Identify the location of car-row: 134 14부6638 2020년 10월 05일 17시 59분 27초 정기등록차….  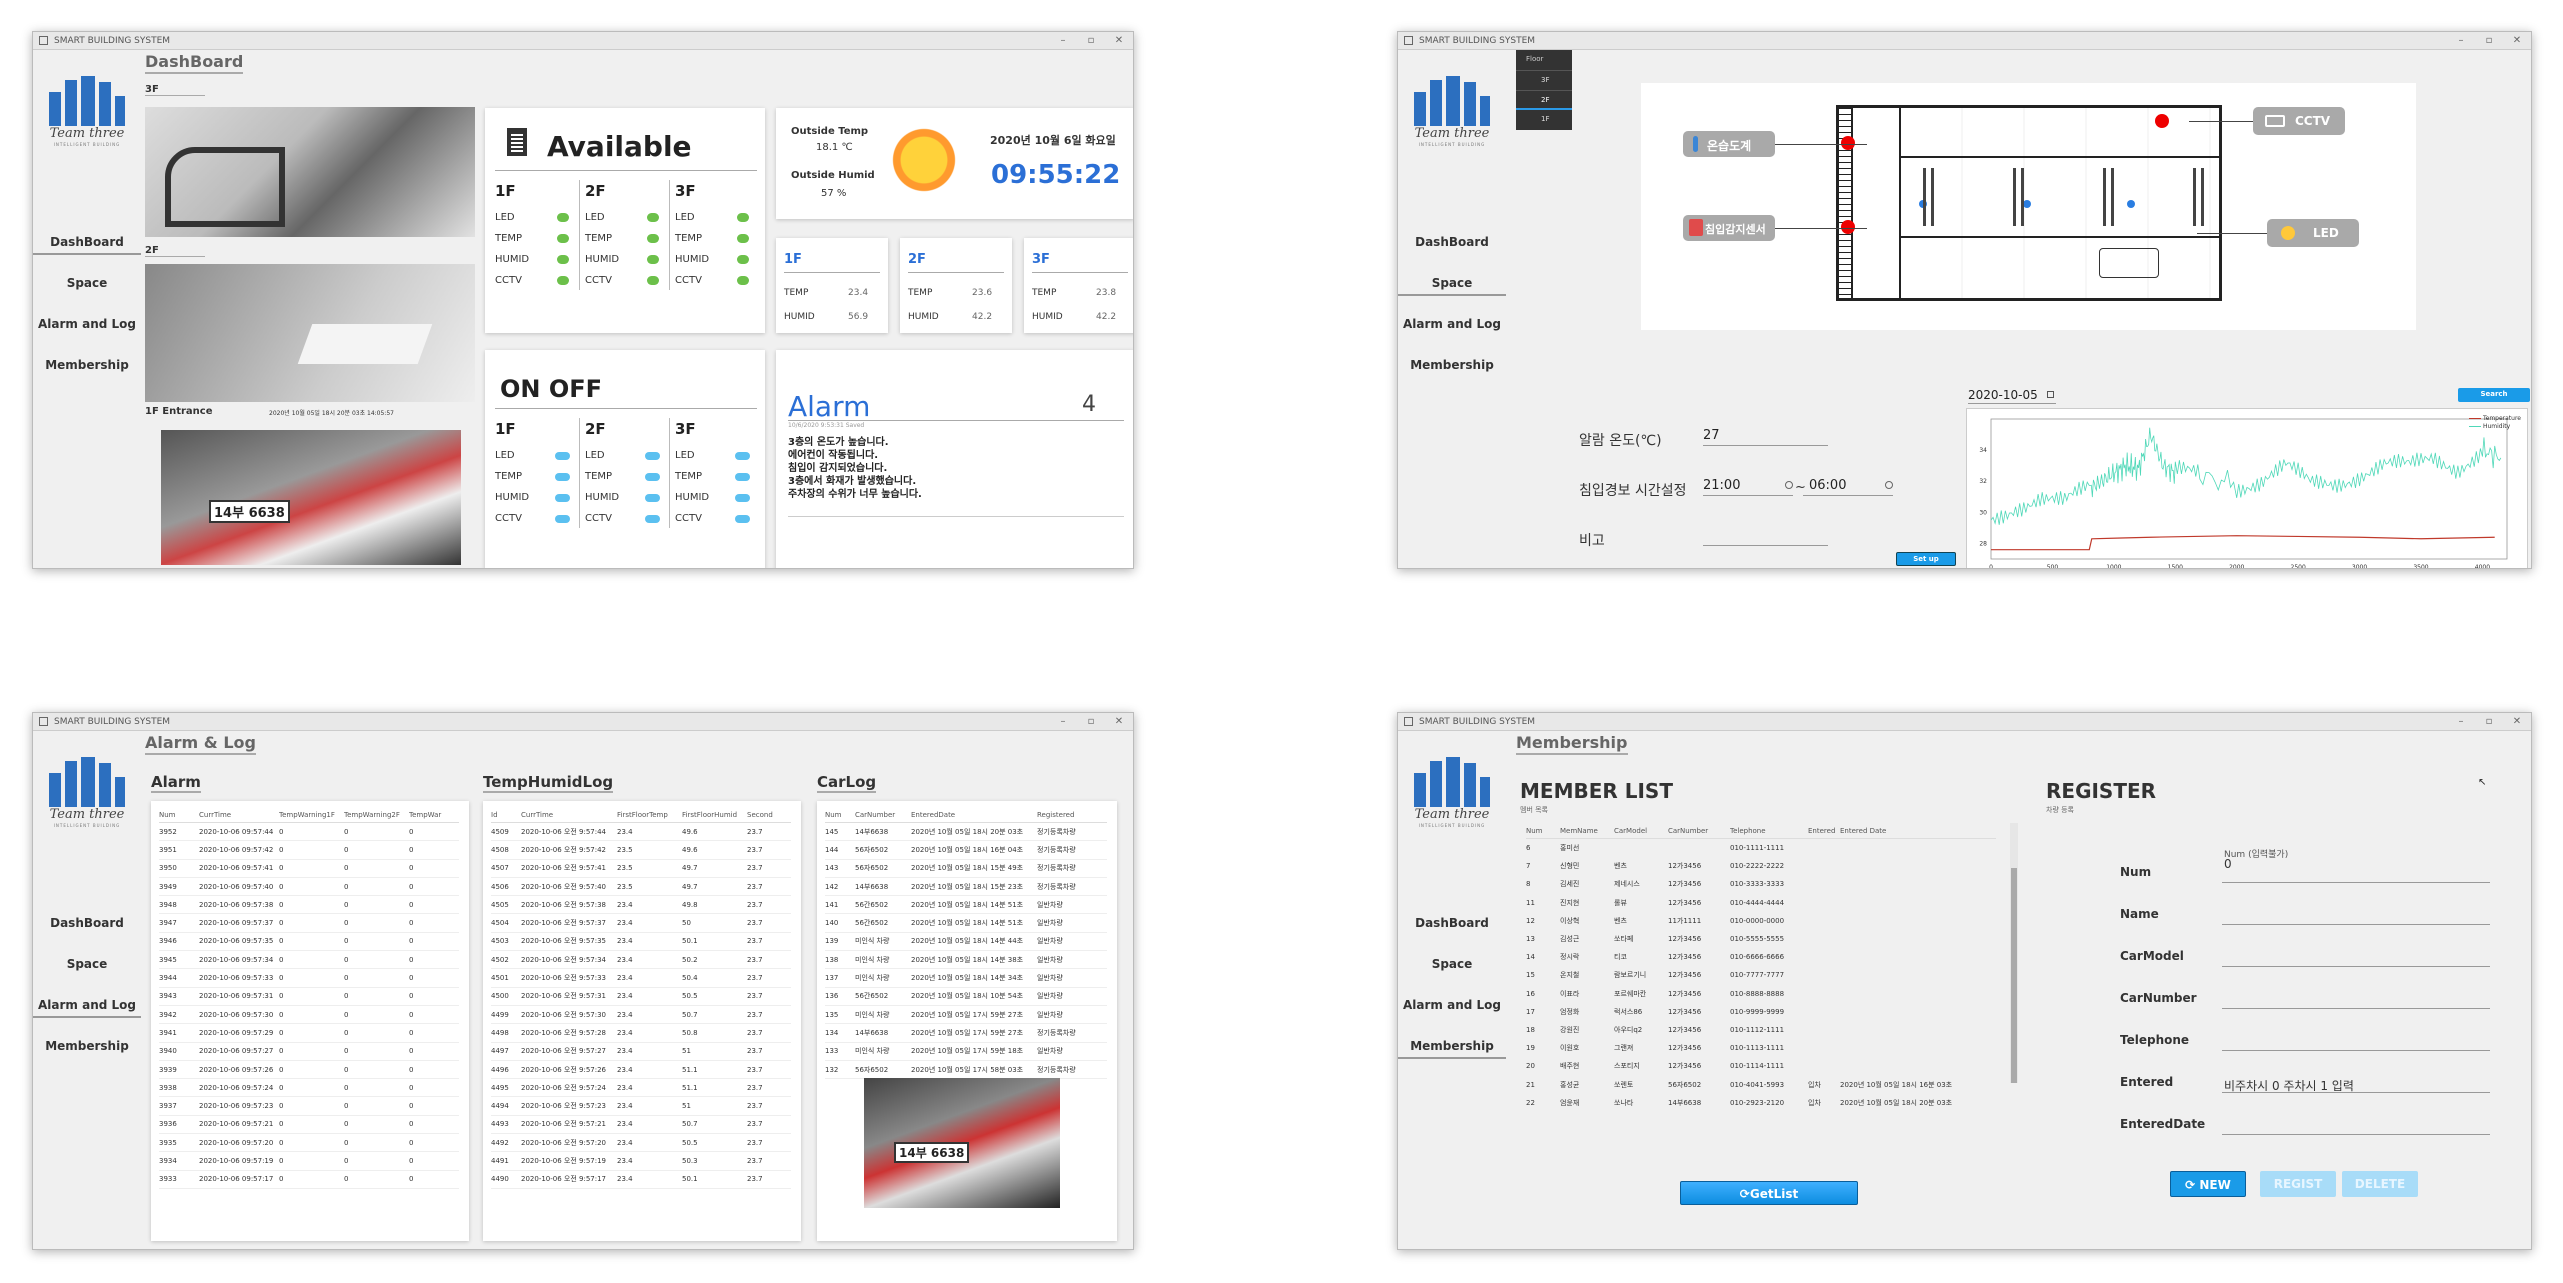
(966, 1033).